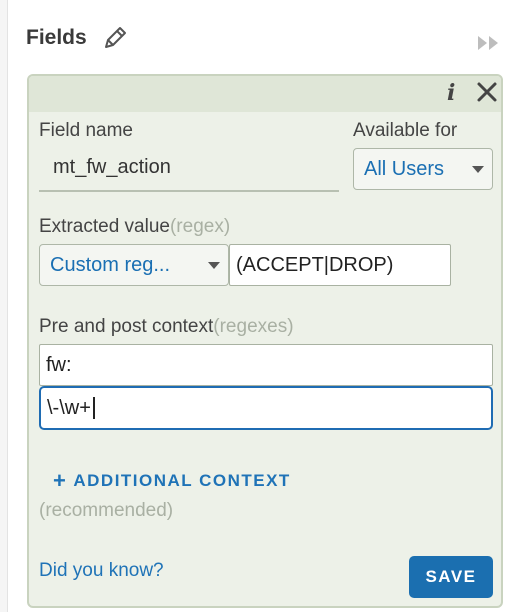  I want to click on extracted-value-hint: (regex), so click(200, 226).